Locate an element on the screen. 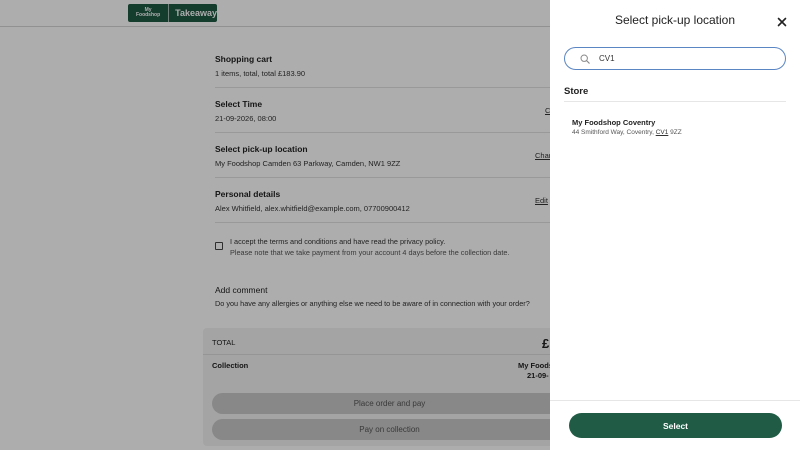 Image resolution: width=800 pixels, height=450 pixels. store-heading: Store is located at coordinates (576, 91).